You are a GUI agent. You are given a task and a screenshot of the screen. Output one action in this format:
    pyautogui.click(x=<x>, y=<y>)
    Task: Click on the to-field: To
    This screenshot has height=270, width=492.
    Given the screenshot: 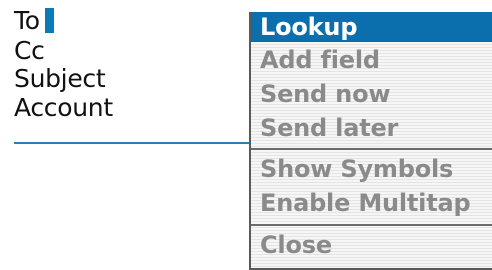 What is the action you would take?
    pyautogui.click(x=34, y=20)
    